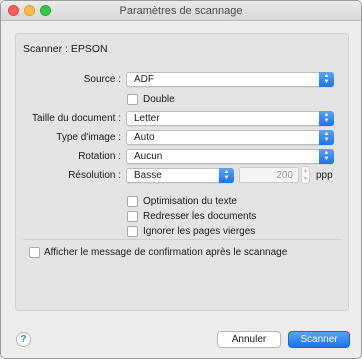  I want to click on source-label: Source :, so click(102, 79).